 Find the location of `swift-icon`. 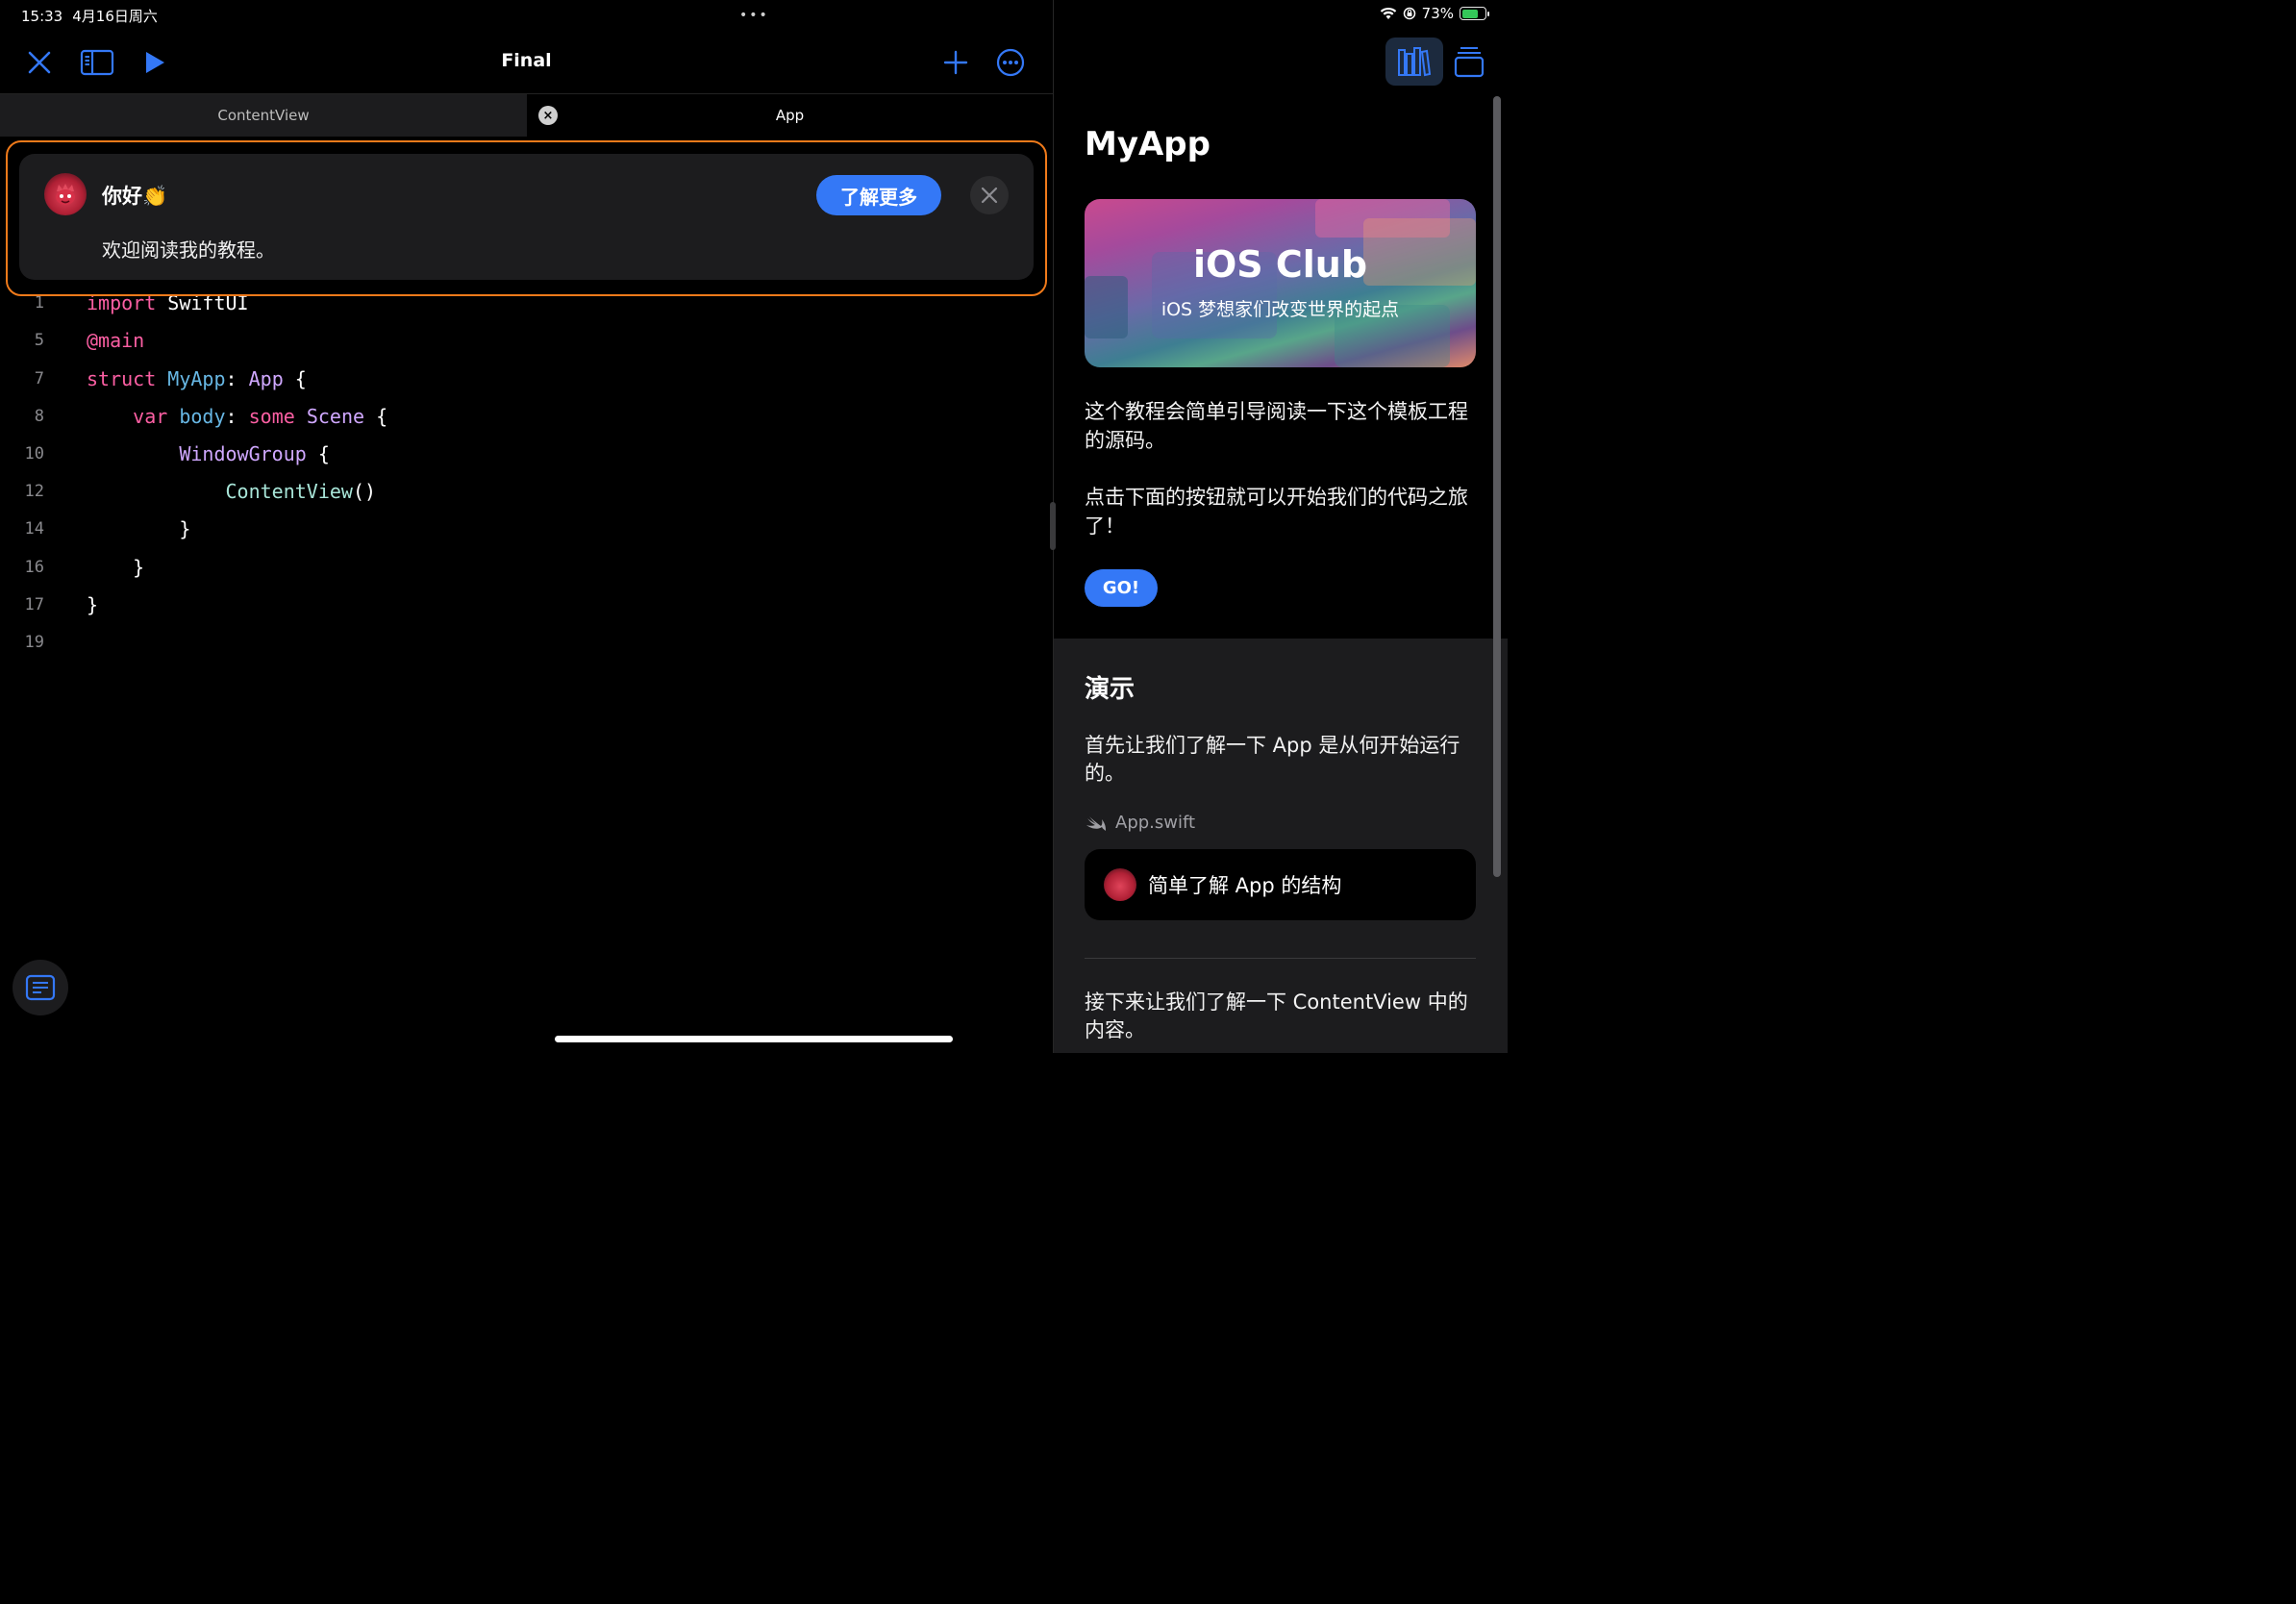

swift-icon is located at coordinates (1096, 823).